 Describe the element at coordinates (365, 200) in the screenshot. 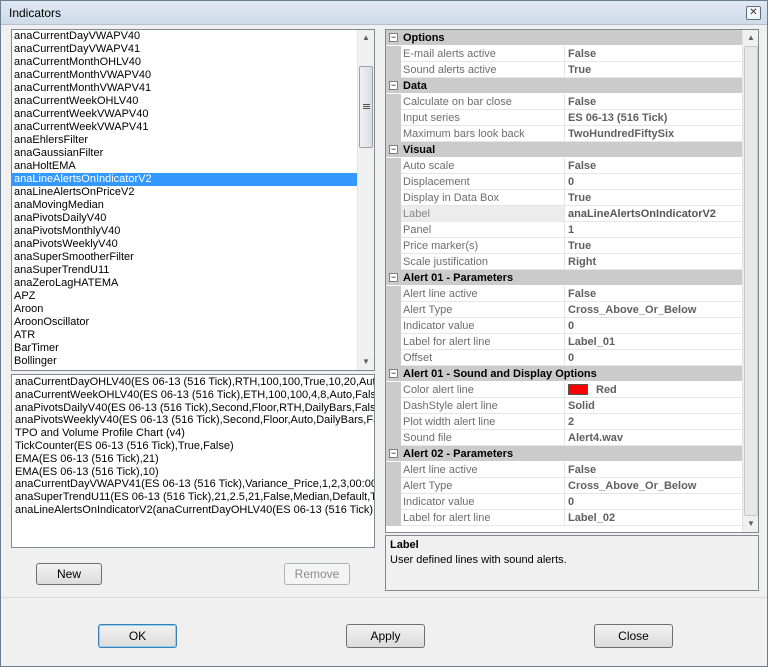

I see `indicator-list-scrollbar: ▲ ▼` at that location.